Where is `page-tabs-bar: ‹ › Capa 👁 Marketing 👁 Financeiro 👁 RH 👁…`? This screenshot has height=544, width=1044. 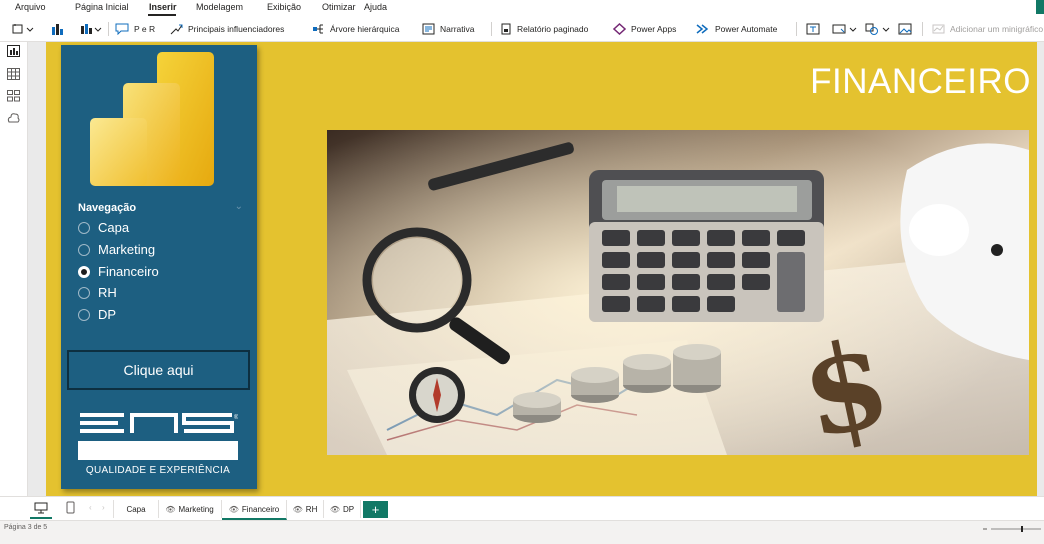 page-tabs-bar: ‹ › Capa 👁 Marketing 👁 Financeiro 👁 RH 👁… is located at coordinates (522, 508).